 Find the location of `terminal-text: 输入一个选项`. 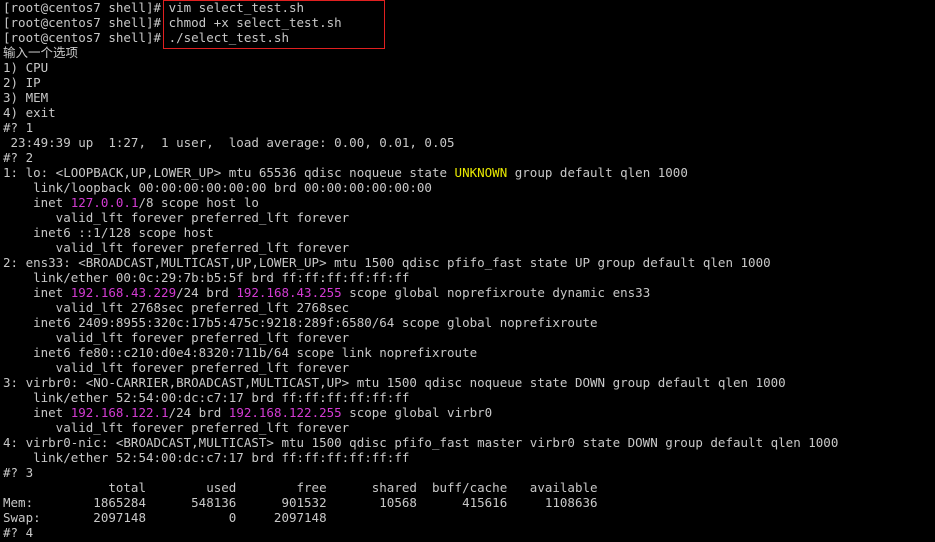

terminal-text: 输入一个选项 is located at coordinates (41, 52).